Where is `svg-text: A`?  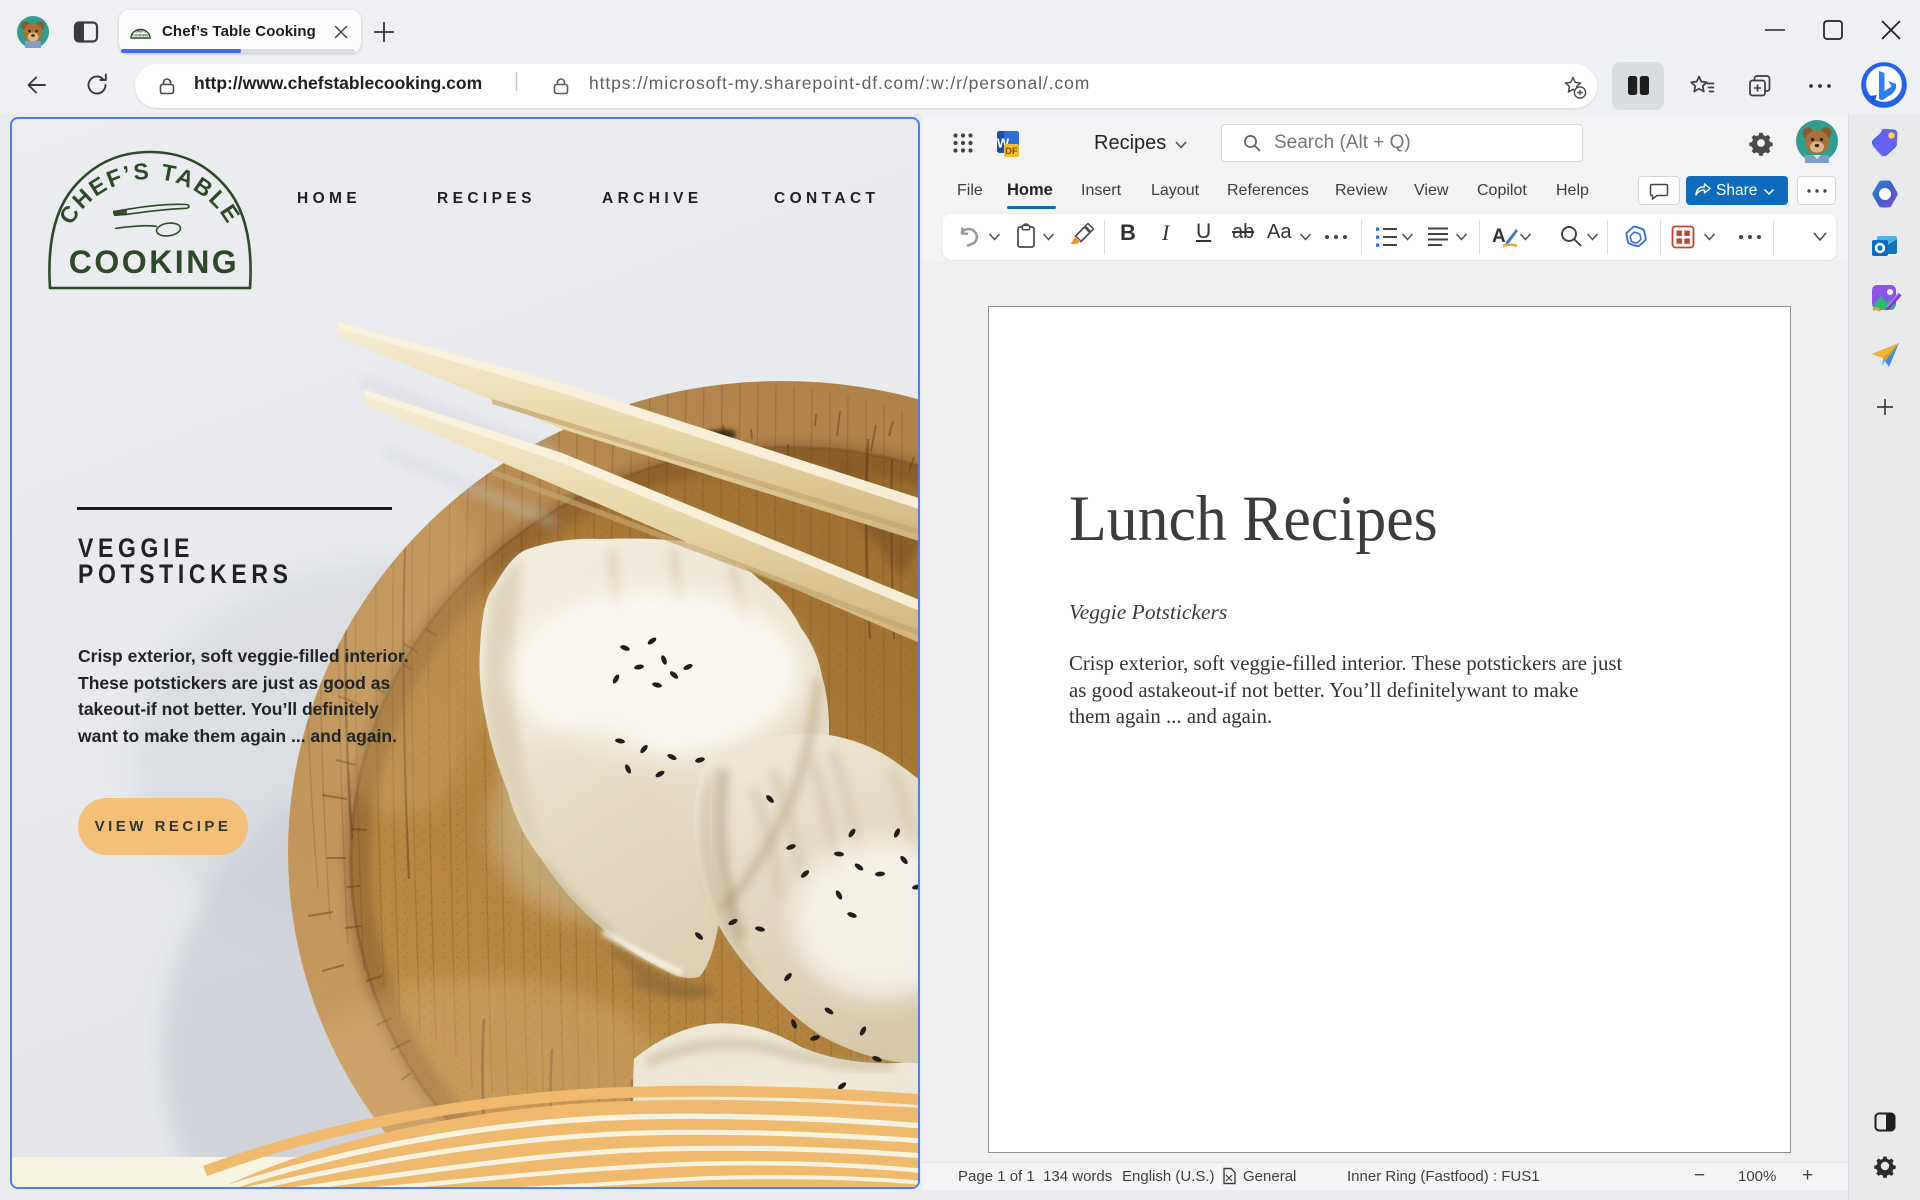
svg-text: A is located at coordinates (1499, 236).